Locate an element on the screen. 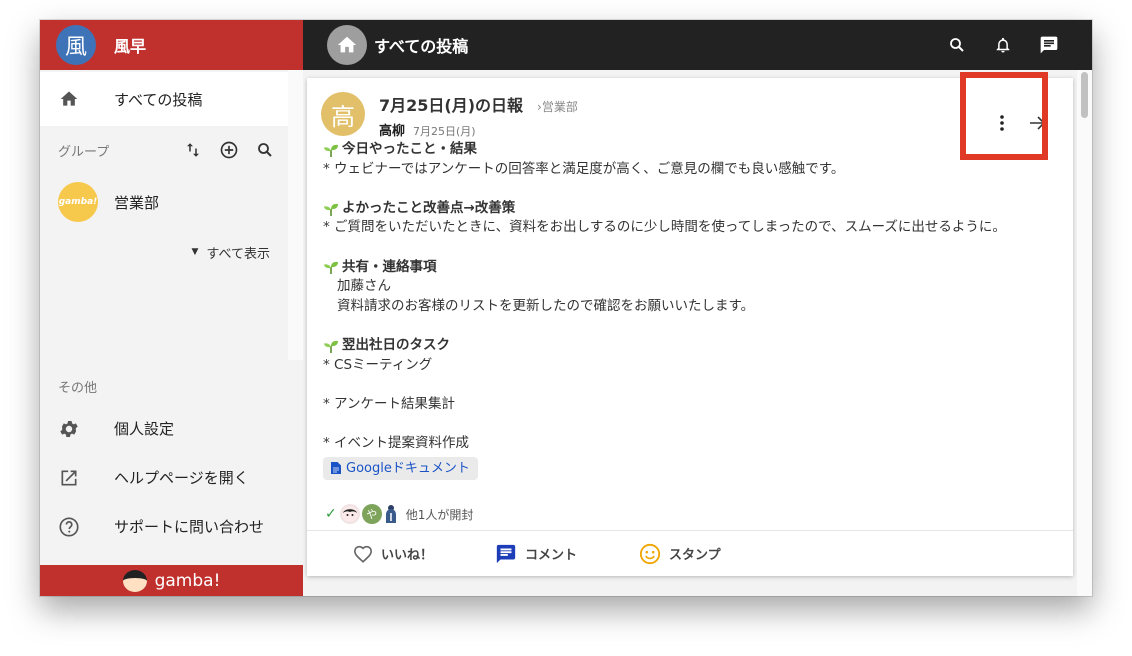  google-doc-attachment: Googleドキュメント is located at coordinates (400, 468).